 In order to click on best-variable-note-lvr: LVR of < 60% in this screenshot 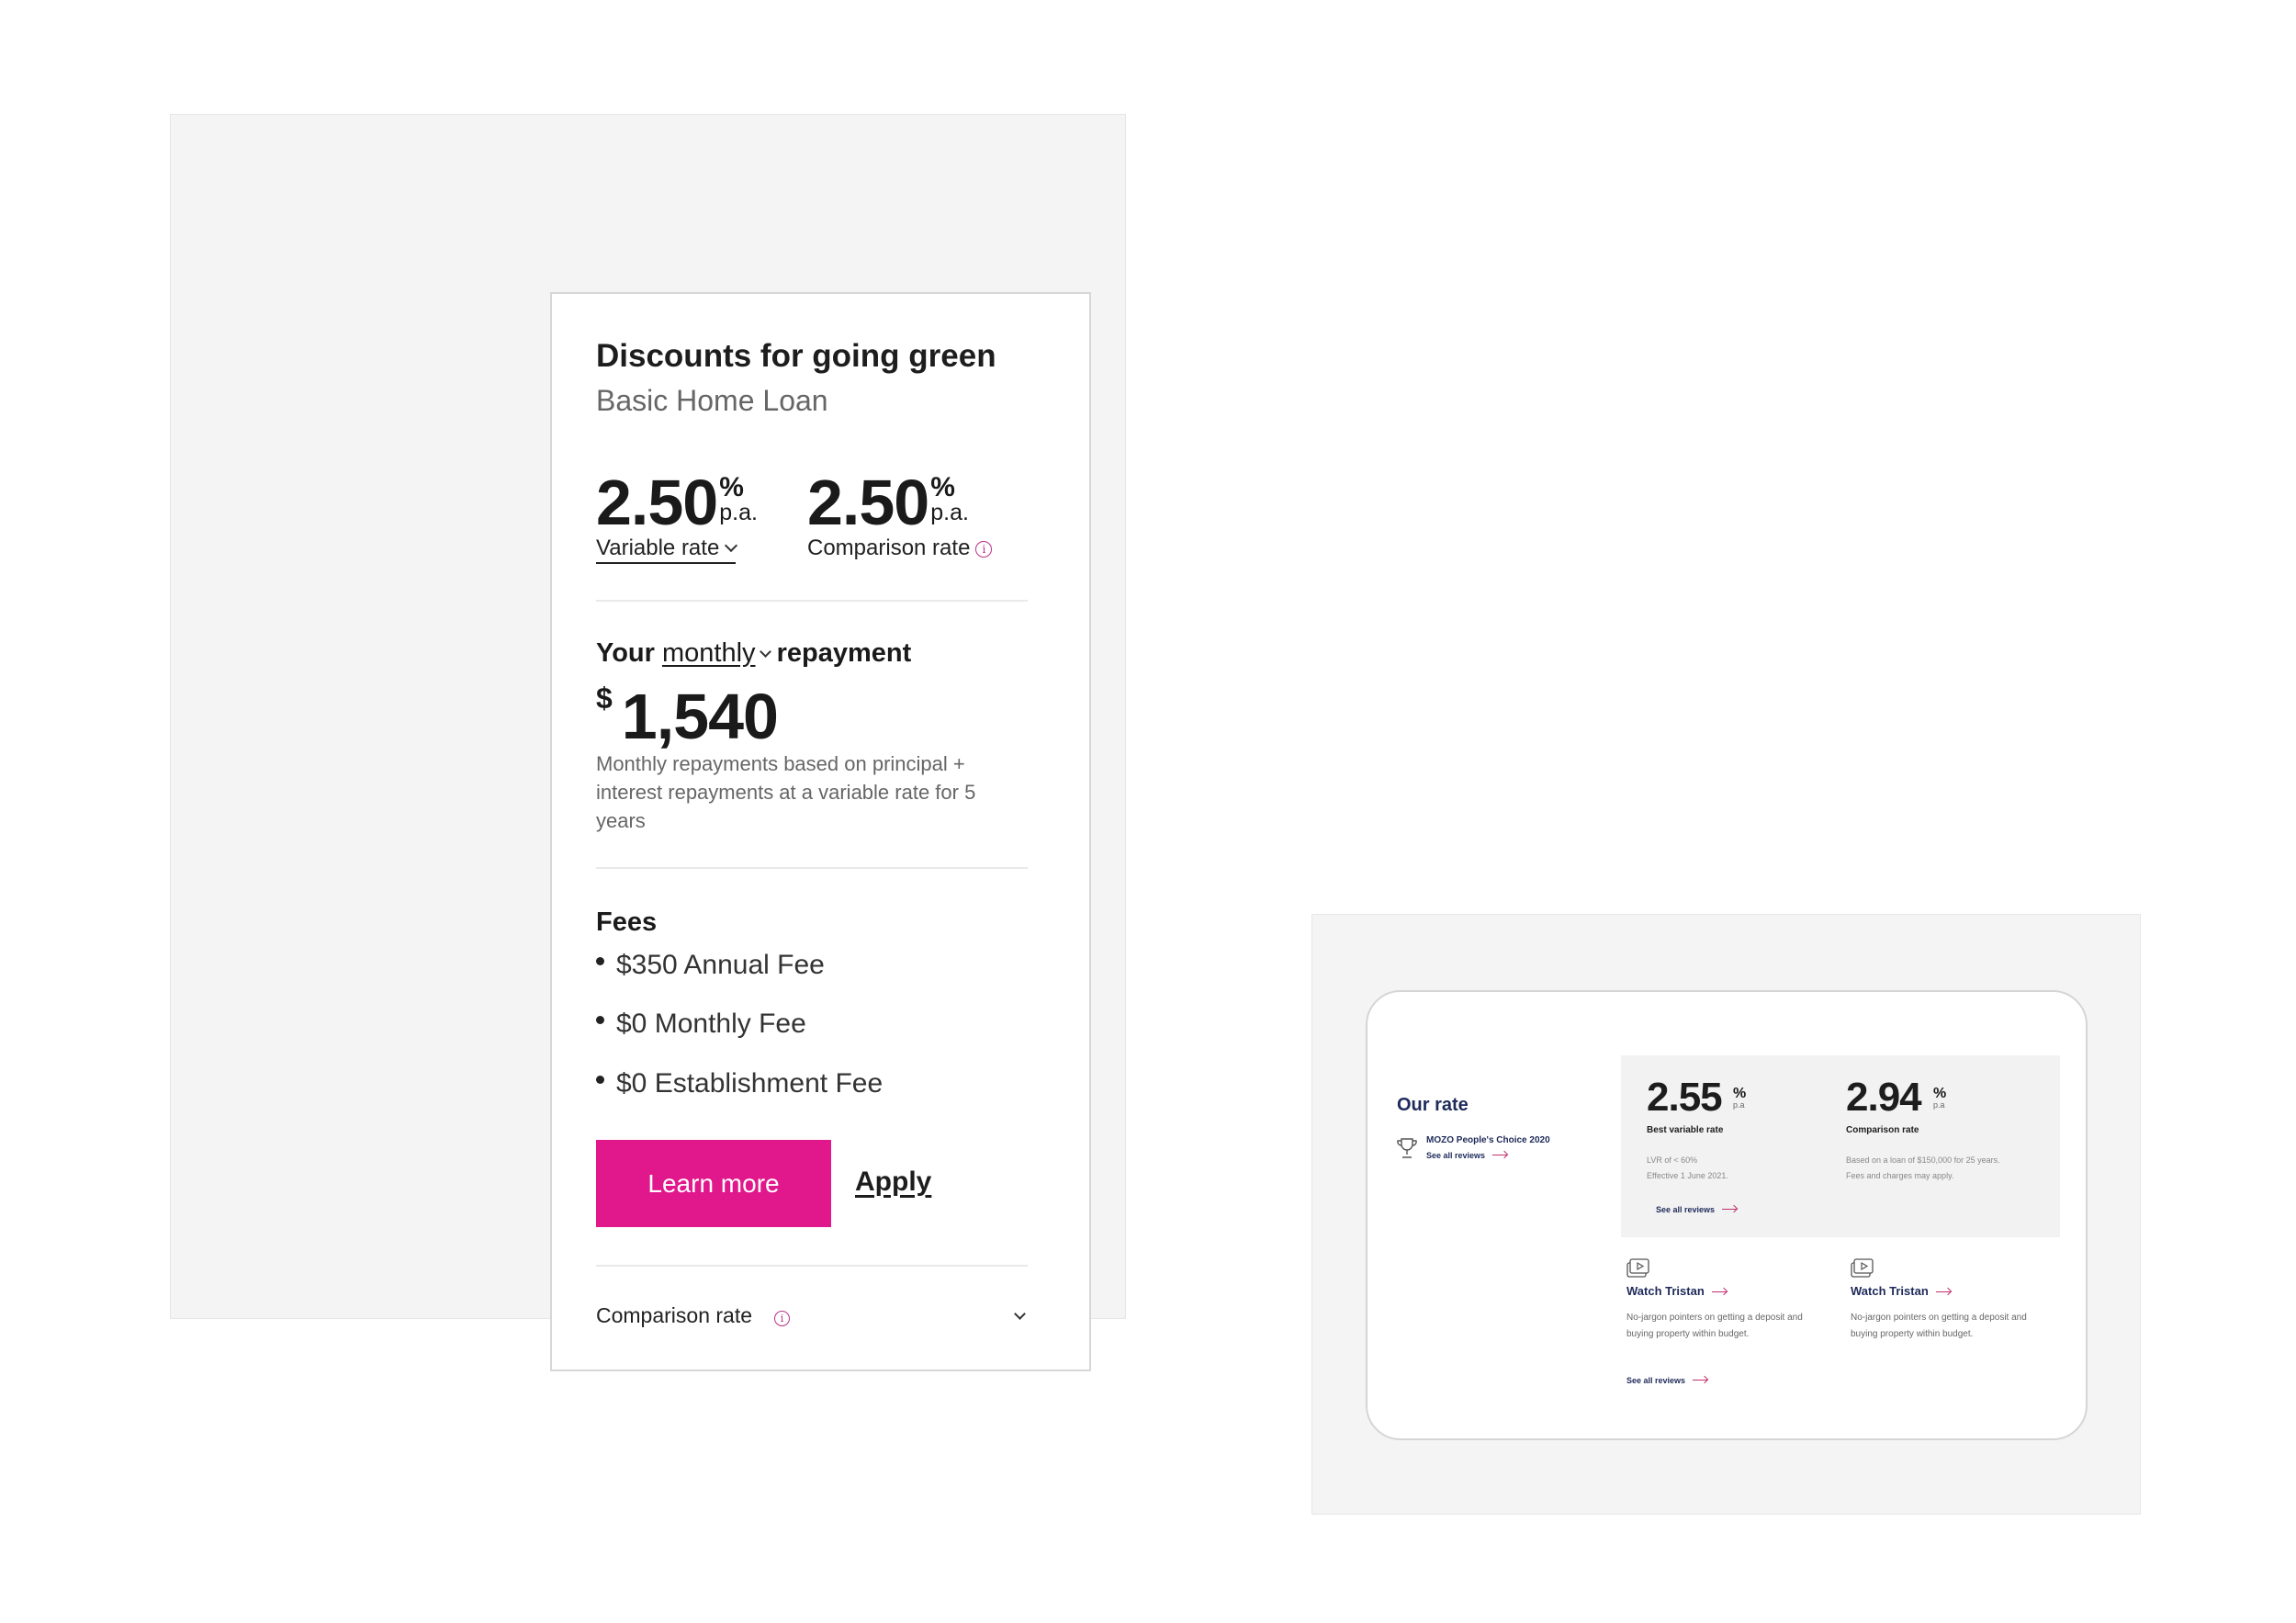, I will do `click(1672, 1160)`.